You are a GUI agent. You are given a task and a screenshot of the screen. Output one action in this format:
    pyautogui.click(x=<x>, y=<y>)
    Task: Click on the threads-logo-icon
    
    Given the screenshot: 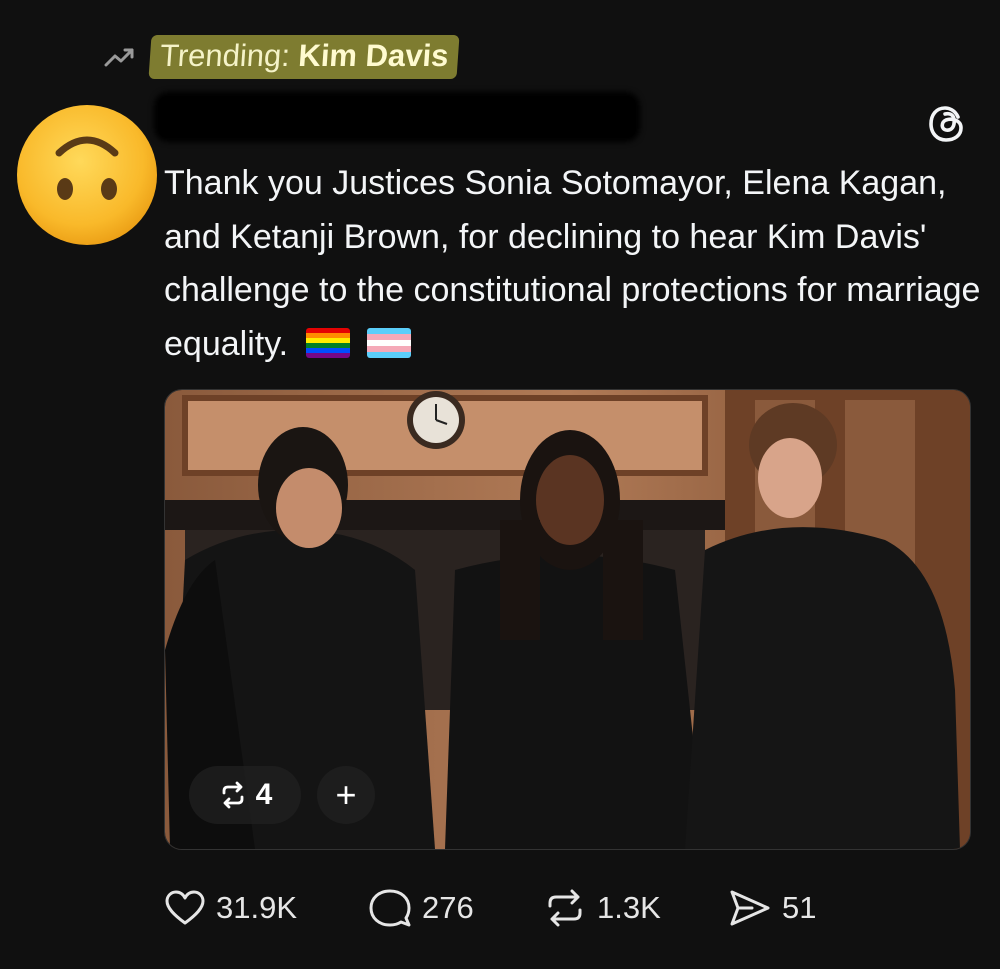 What is the action you would take?
    pyautogui.click(x=947, y=124)
    